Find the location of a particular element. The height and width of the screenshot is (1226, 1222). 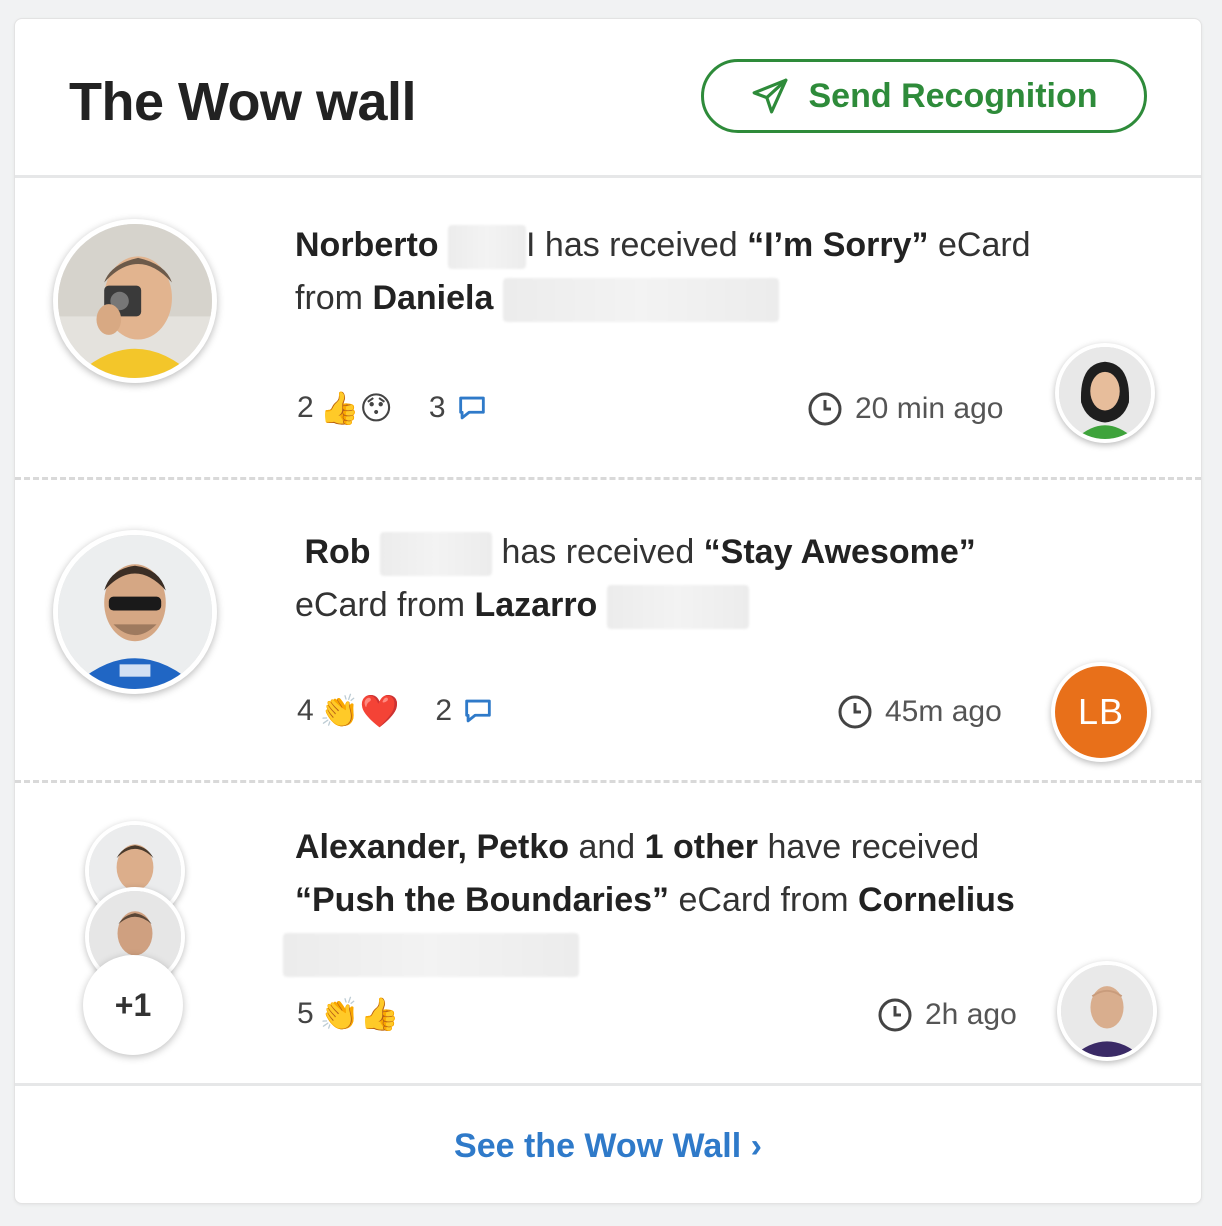

card-footer: See the Wow Wall › is located at coordinates (608, 1144).